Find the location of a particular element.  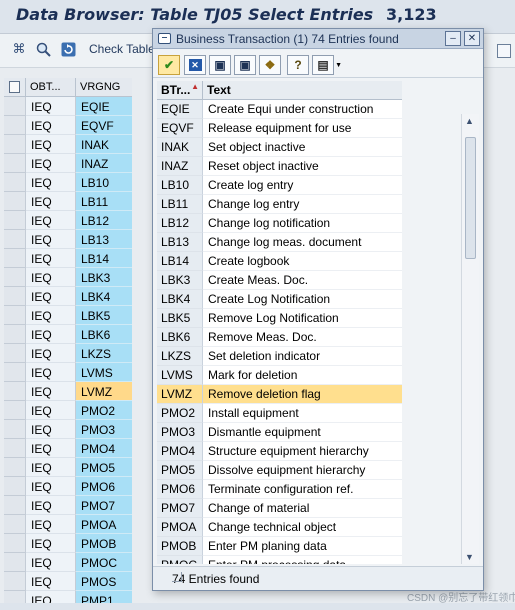

list-item-code: LB12 is located at coordinates (180, 223).